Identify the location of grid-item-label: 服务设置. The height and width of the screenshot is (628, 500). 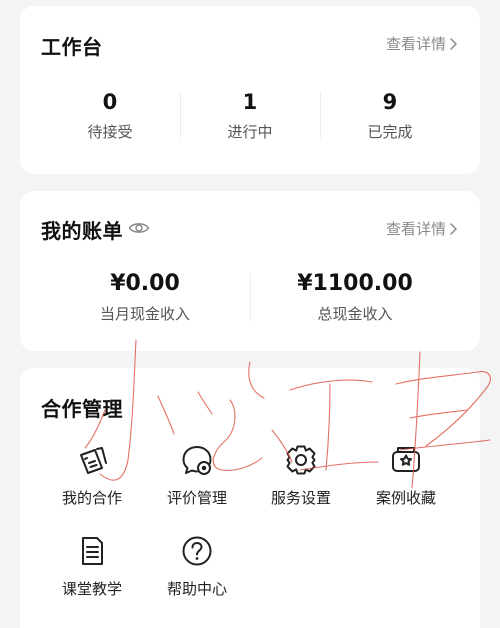
(300, 498).